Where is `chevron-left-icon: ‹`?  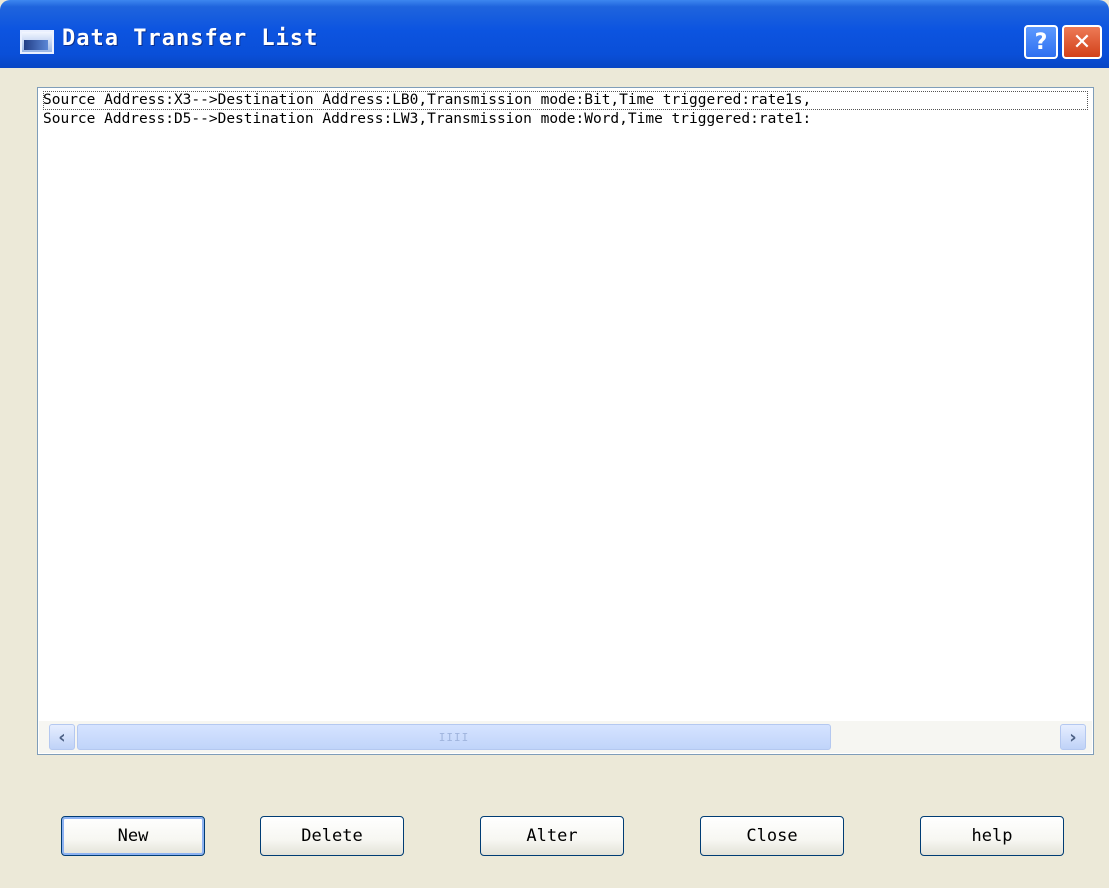
chevron-left-icon: ‹ is located at coordinates (62, 737).